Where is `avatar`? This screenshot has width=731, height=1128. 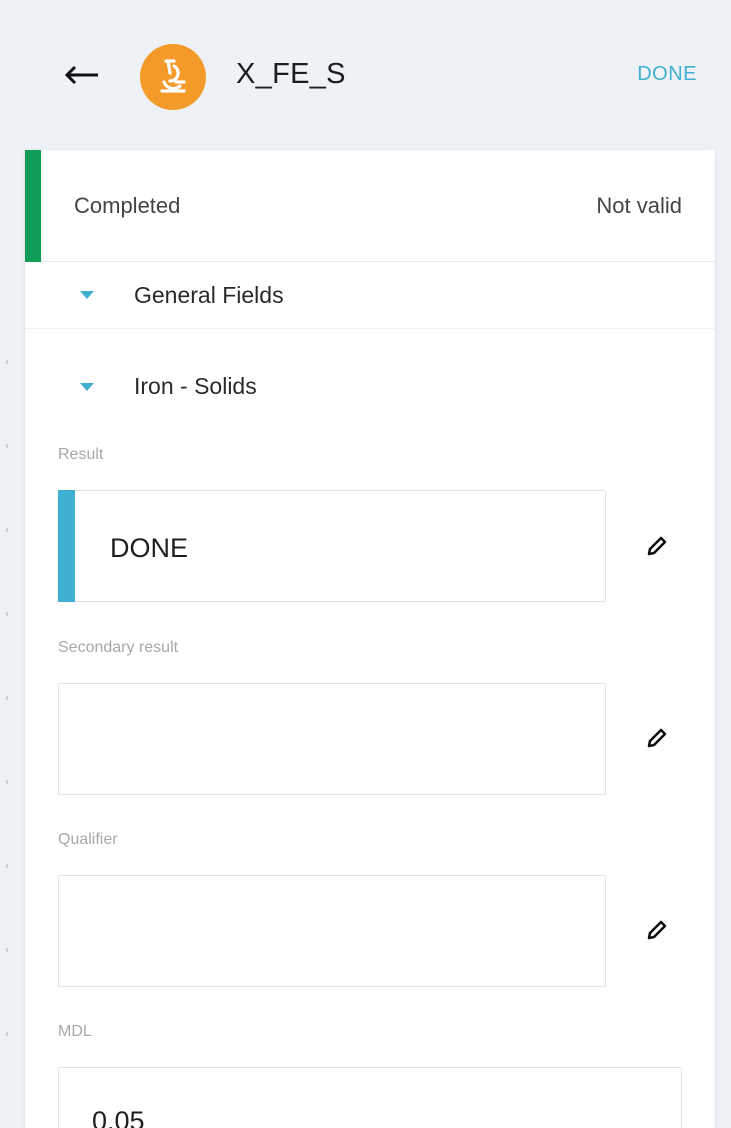 avatar is located at coordinates (173, 77).